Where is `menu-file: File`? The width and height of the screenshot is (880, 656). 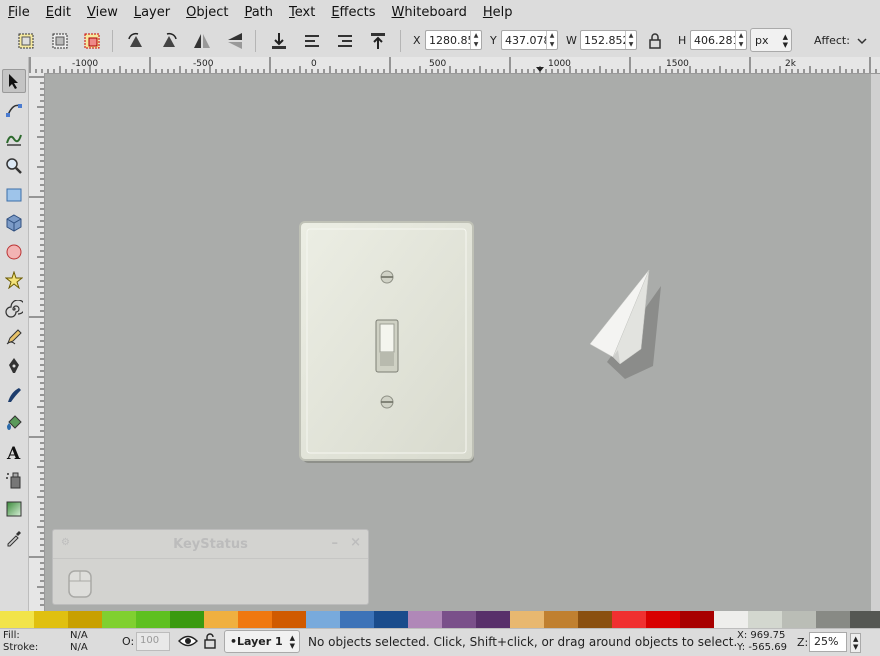 menu-file: File is located at coordinates (19, 12).